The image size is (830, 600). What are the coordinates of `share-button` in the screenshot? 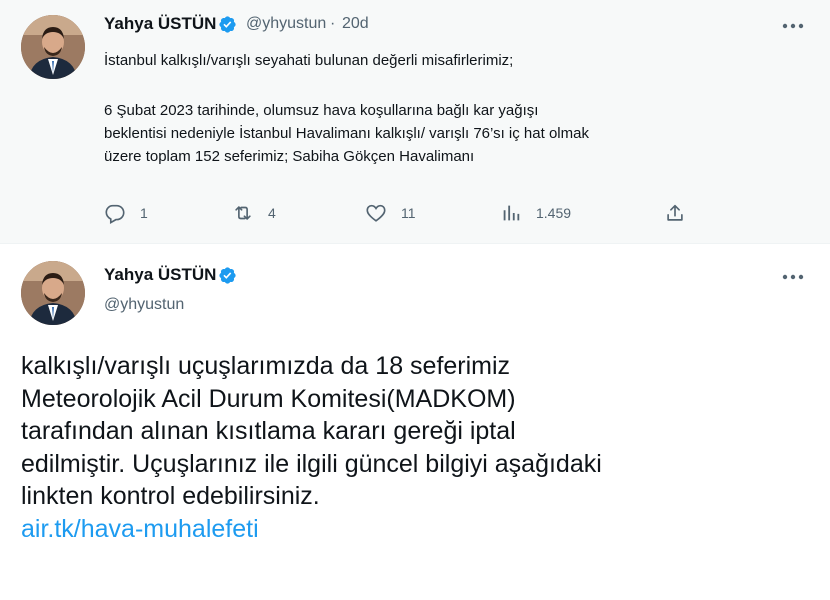 It's located at (675, 213).